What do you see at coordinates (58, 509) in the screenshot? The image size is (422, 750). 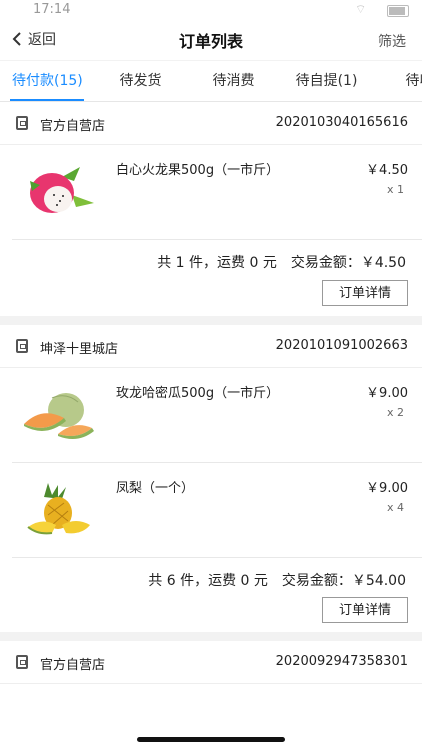 I see `pineapple-image` at bounding box center [58, 509].